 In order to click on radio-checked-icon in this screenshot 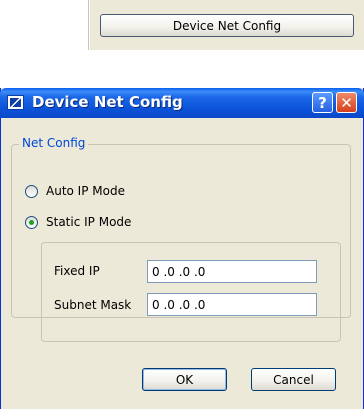, I will do `click(31, 222)`.